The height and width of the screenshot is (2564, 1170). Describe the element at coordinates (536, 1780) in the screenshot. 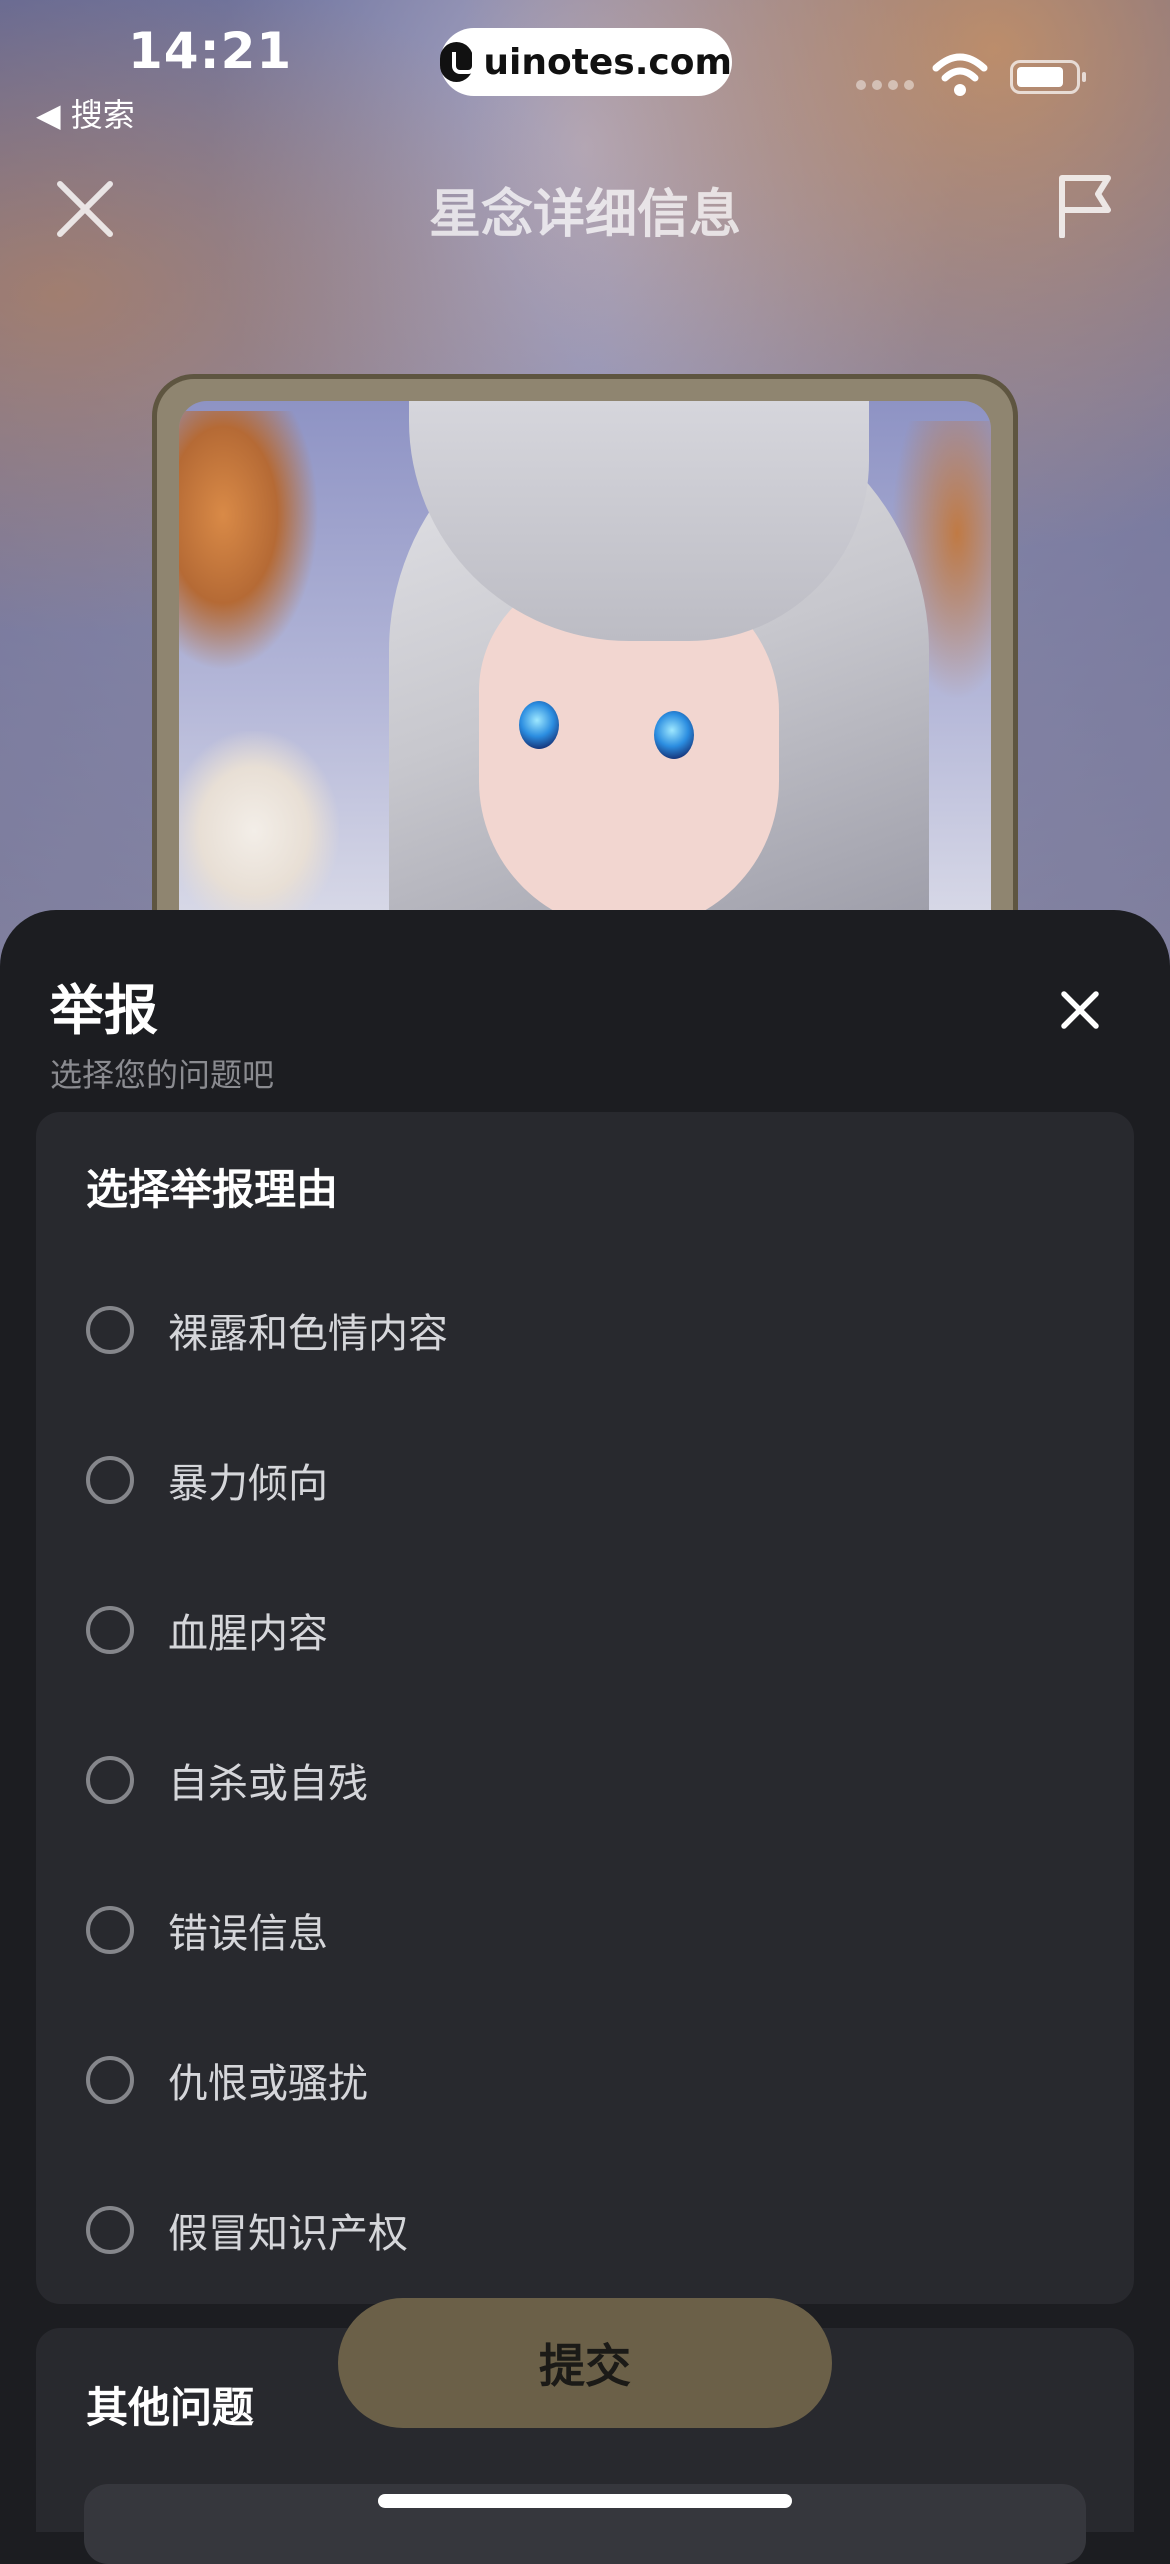

I see `reason-option: 自杀或自残` at that location.